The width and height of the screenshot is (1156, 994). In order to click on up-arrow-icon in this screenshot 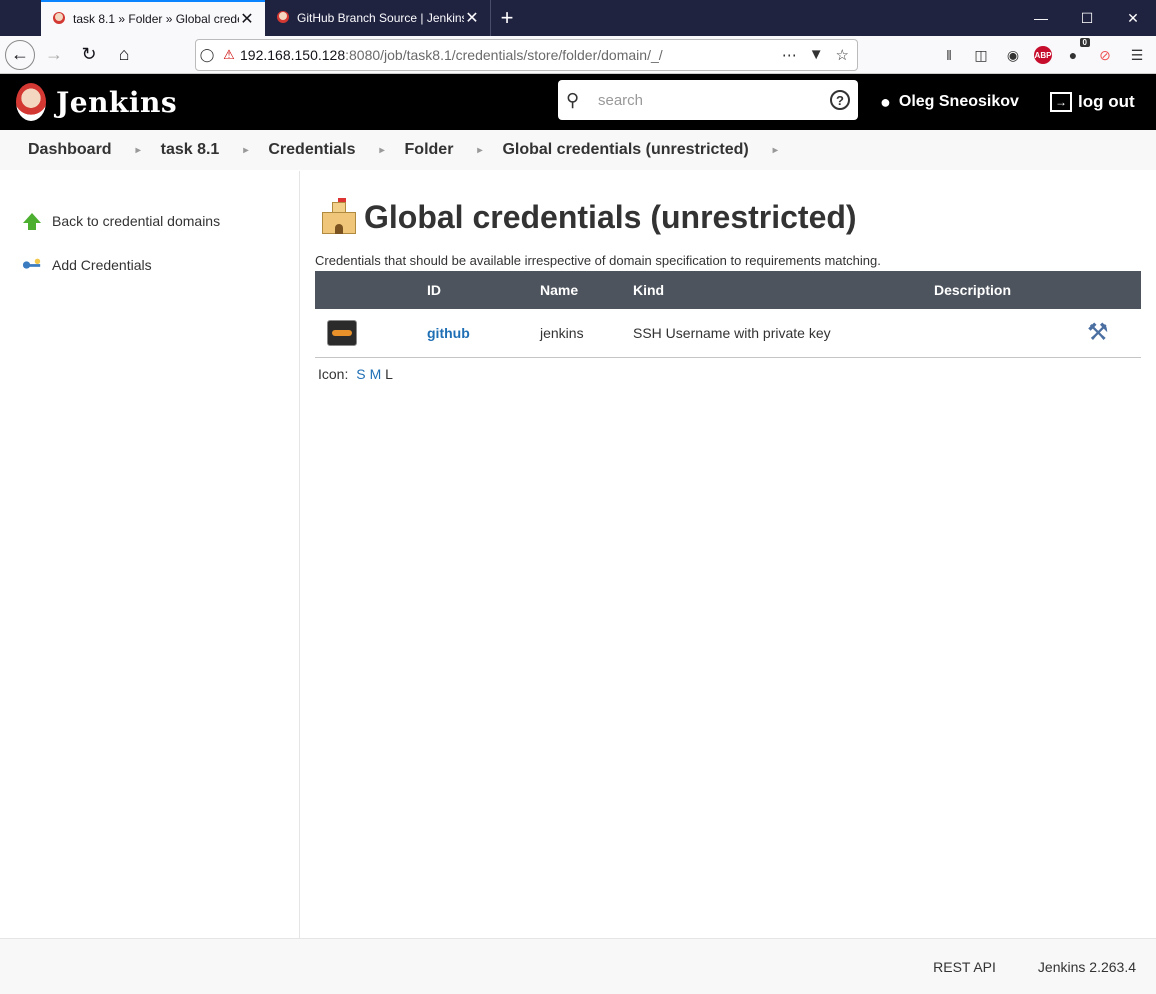, I will do `click(32, 221)`.